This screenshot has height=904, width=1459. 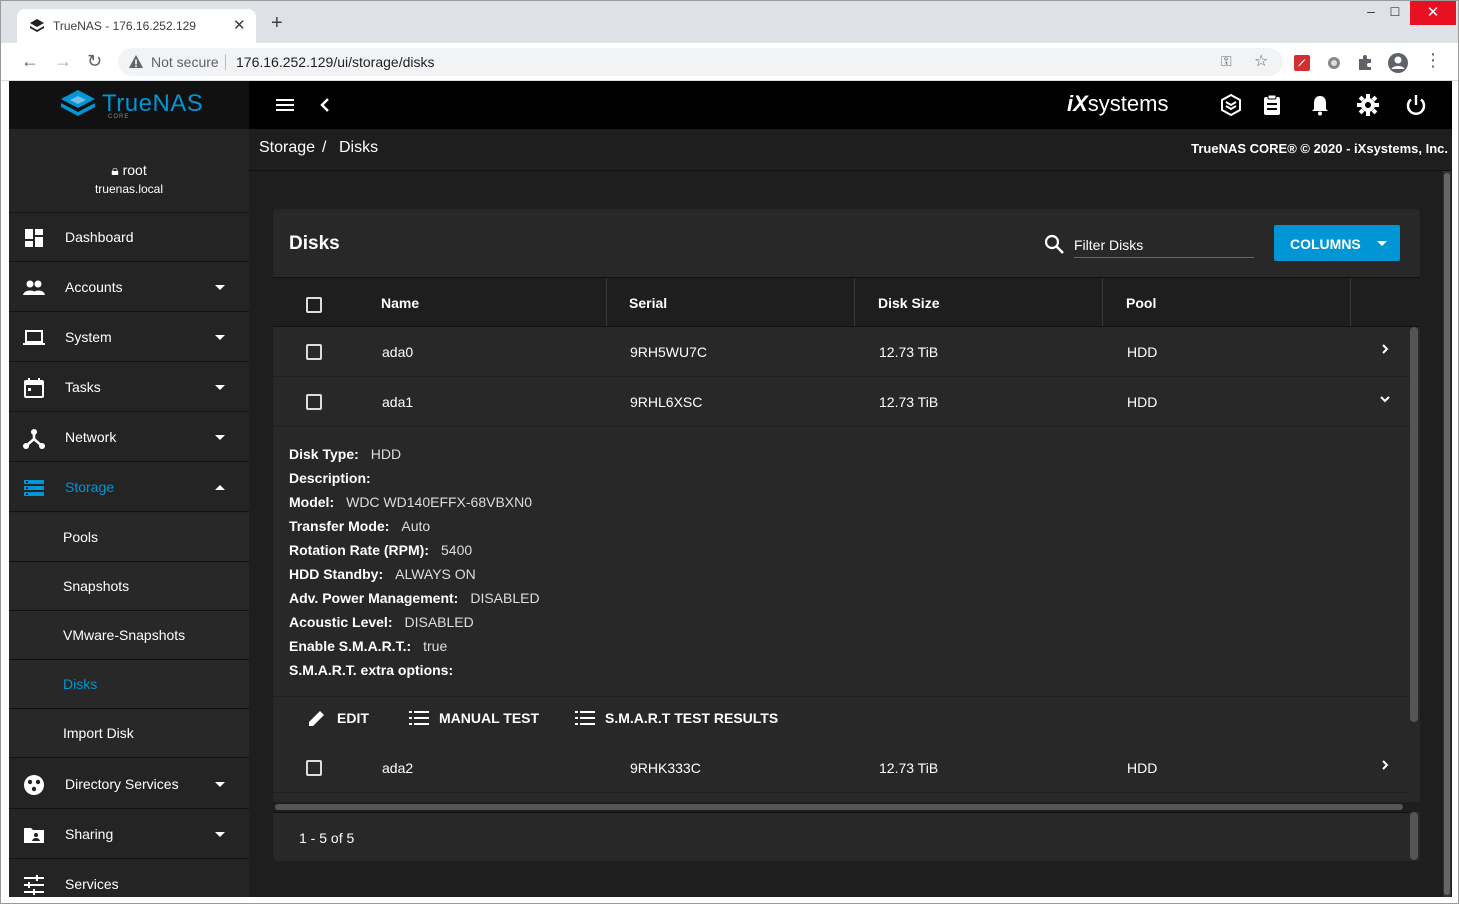 I want to click on table-row: ada1 9RHL6XSC 12.73 TiB HDD, so click(x=841, y=402).